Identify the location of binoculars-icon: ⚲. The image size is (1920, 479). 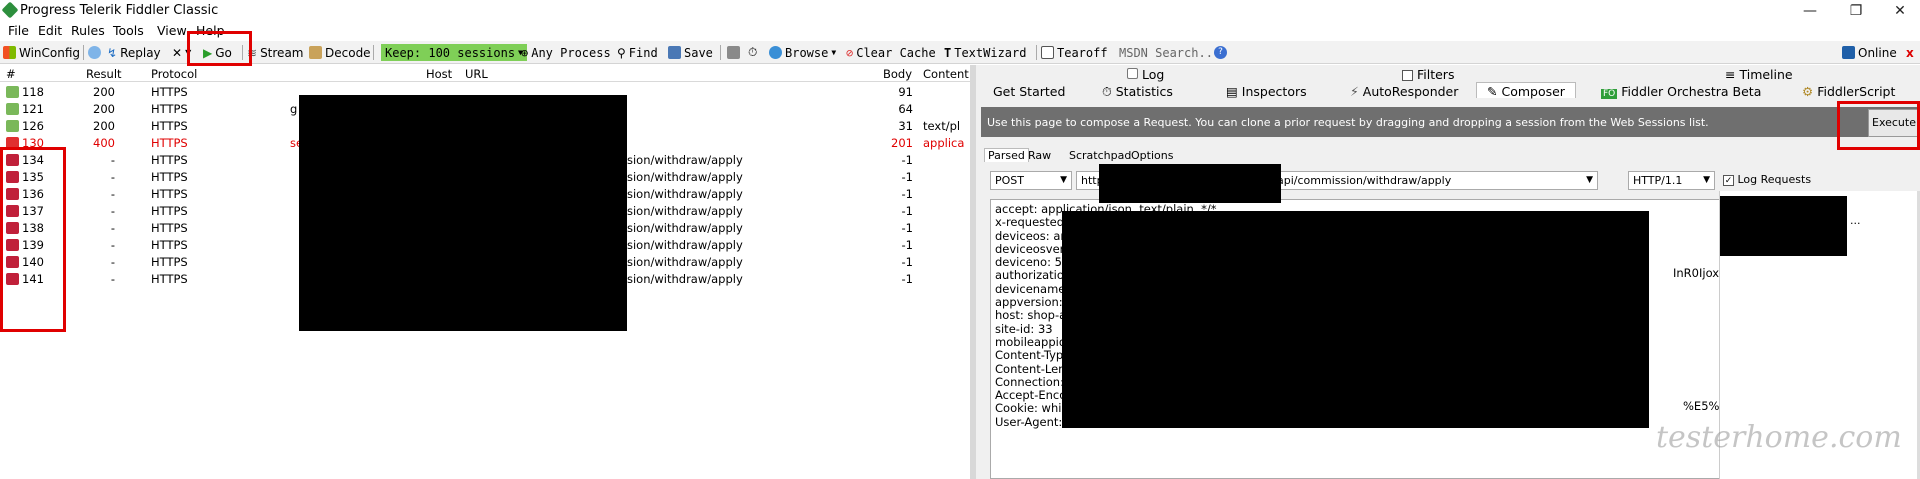
(621, 52).